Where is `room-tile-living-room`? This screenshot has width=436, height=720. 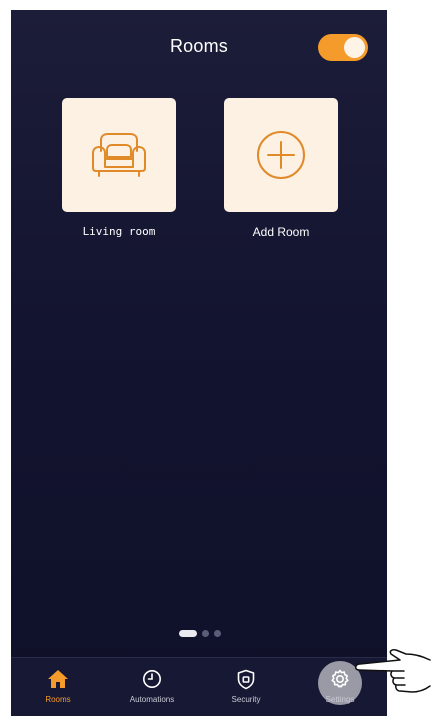 room-tile-living-room is located at coordinates (119, 155).